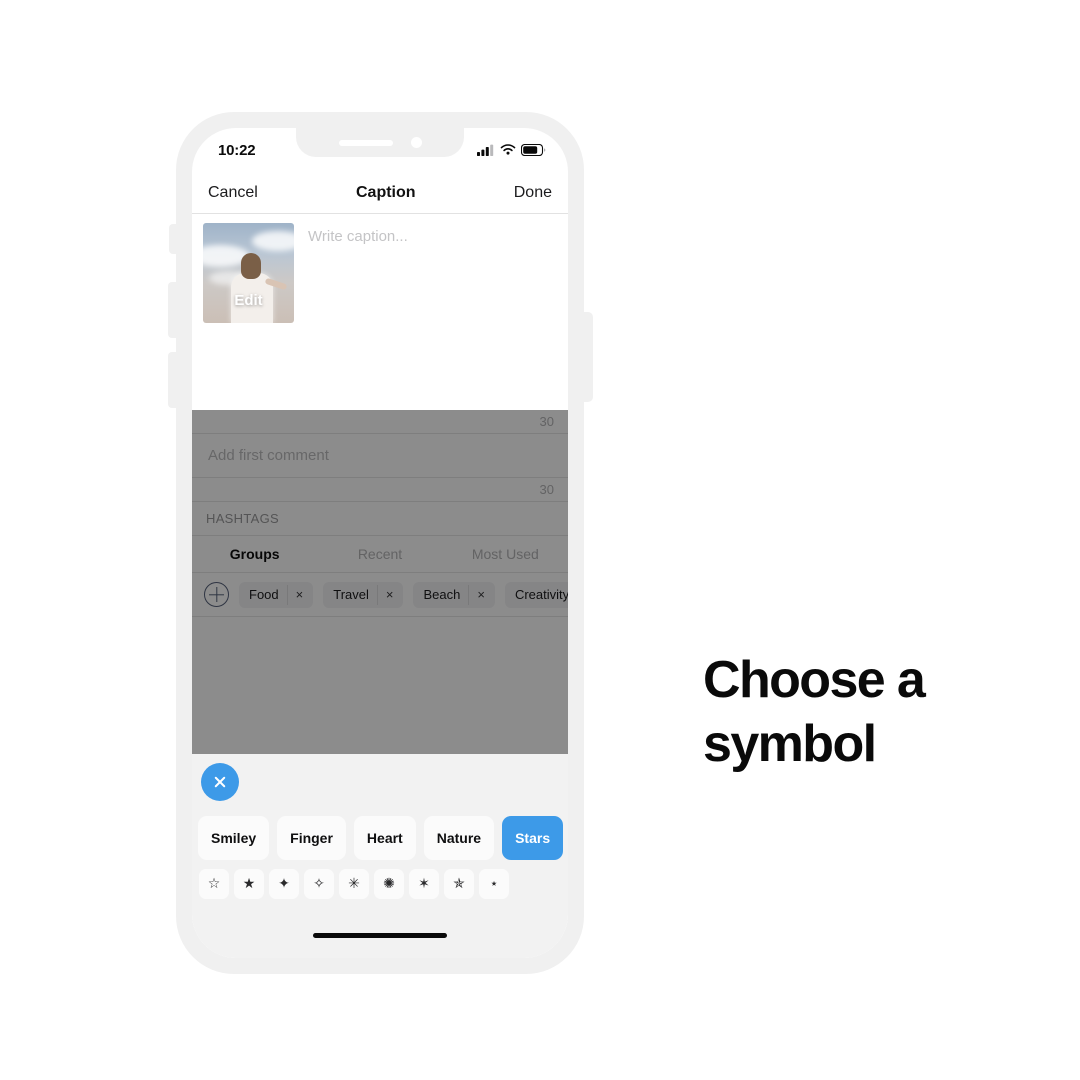 The width and height of the screenshot is (1080, 1080). I want to click on symbol-small-star-operator: ⋆, so click(494, 884).